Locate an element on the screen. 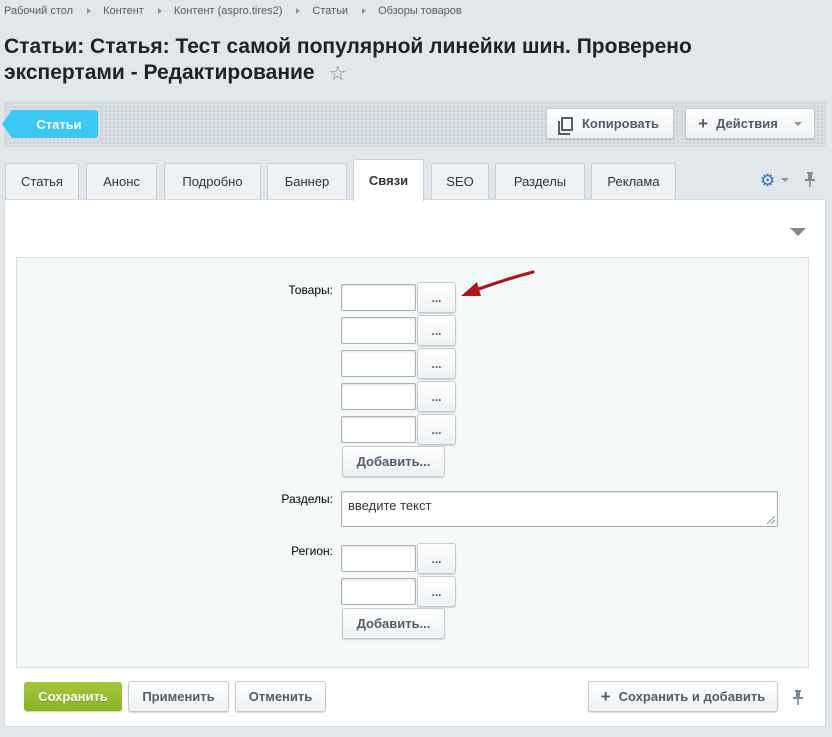  actions-button: + Действия is located at coordinates (750, 123).